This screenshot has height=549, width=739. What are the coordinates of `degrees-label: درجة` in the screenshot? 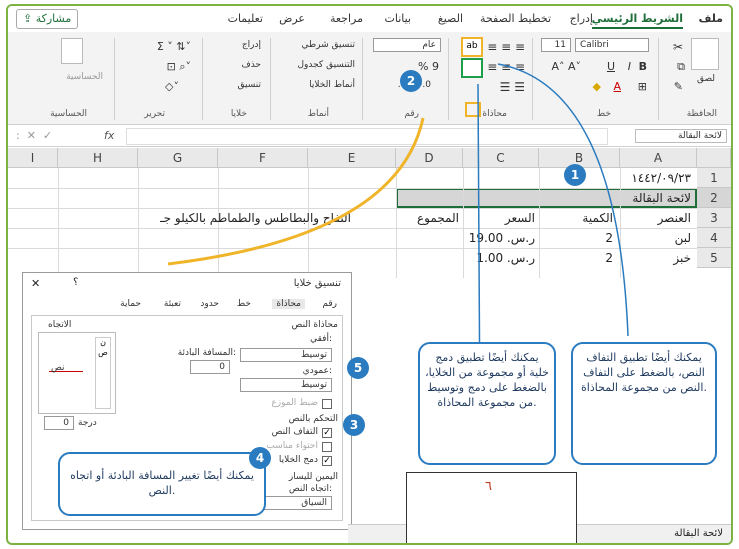 It's located at (87, 423).